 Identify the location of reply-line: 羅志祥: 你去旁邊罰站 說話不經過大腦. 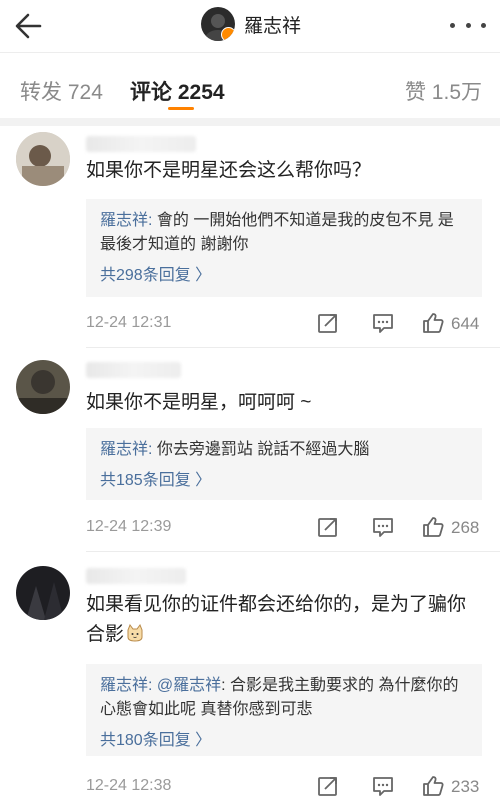
(284, 450).